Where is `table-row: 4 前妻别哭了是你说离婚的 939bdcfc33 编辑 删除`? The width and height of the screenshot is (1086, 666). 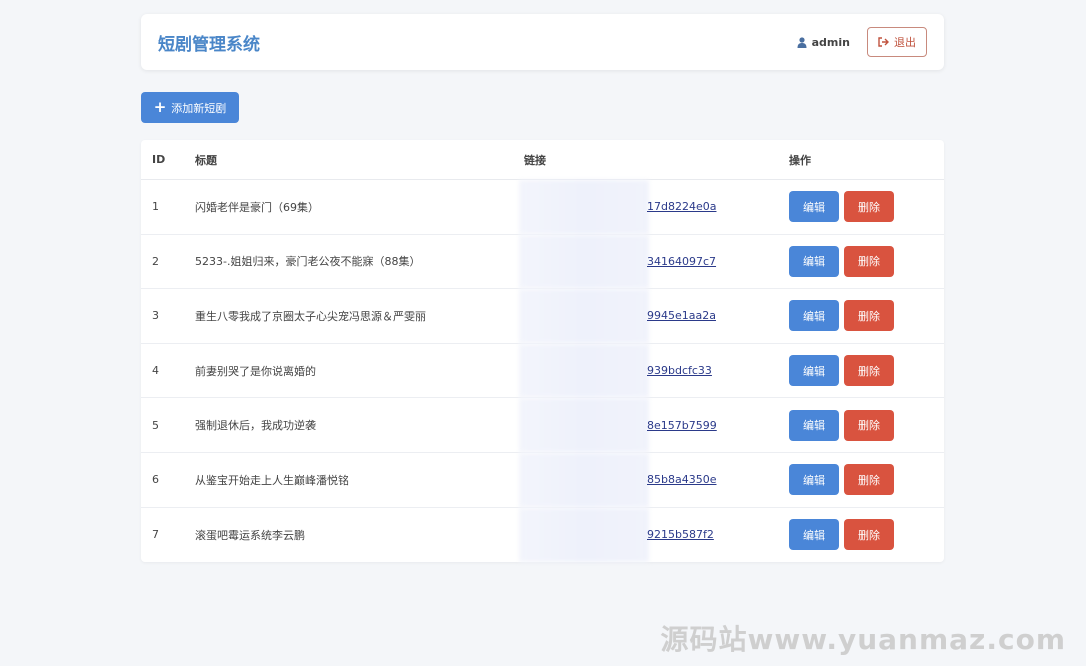 table-row: 4 前妻别哭了是你说离婚的 939bdcfc33 编辑 删除 is located at coordinates (542, 371).